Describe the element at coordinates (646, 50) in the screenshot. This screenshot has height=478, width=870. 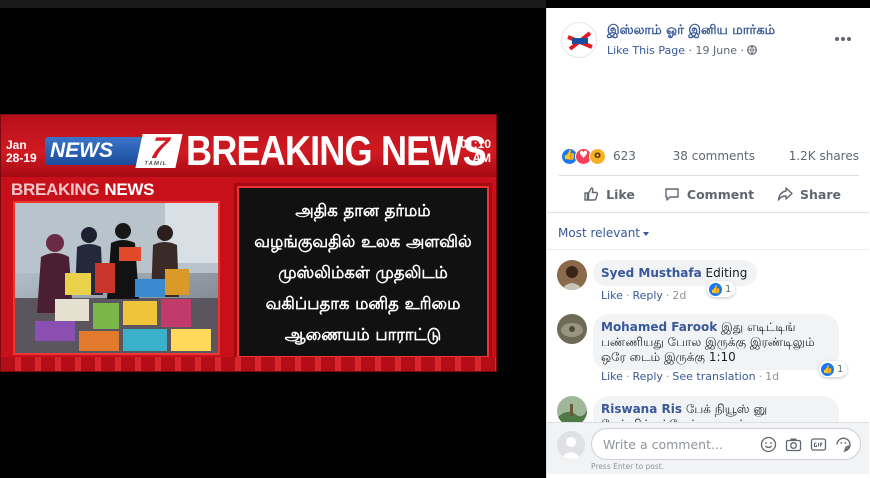
I see `like-page-link: Like This Page` at that location.